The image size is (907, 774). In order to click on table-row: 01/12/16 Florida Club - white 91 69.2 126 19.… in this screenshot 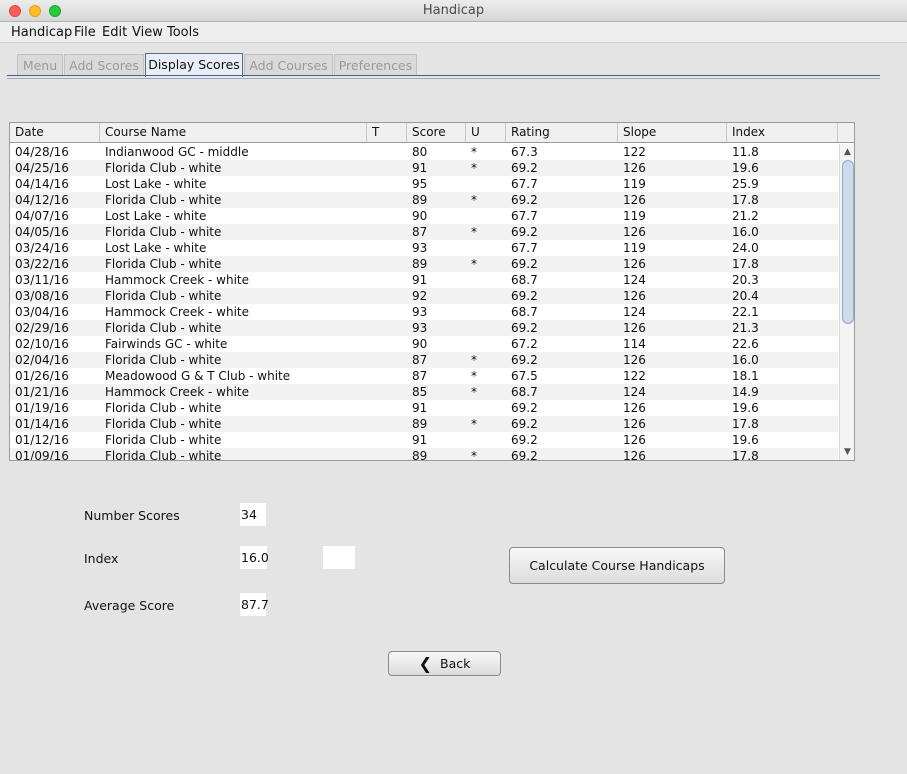, I will do `click(424, 440)`.